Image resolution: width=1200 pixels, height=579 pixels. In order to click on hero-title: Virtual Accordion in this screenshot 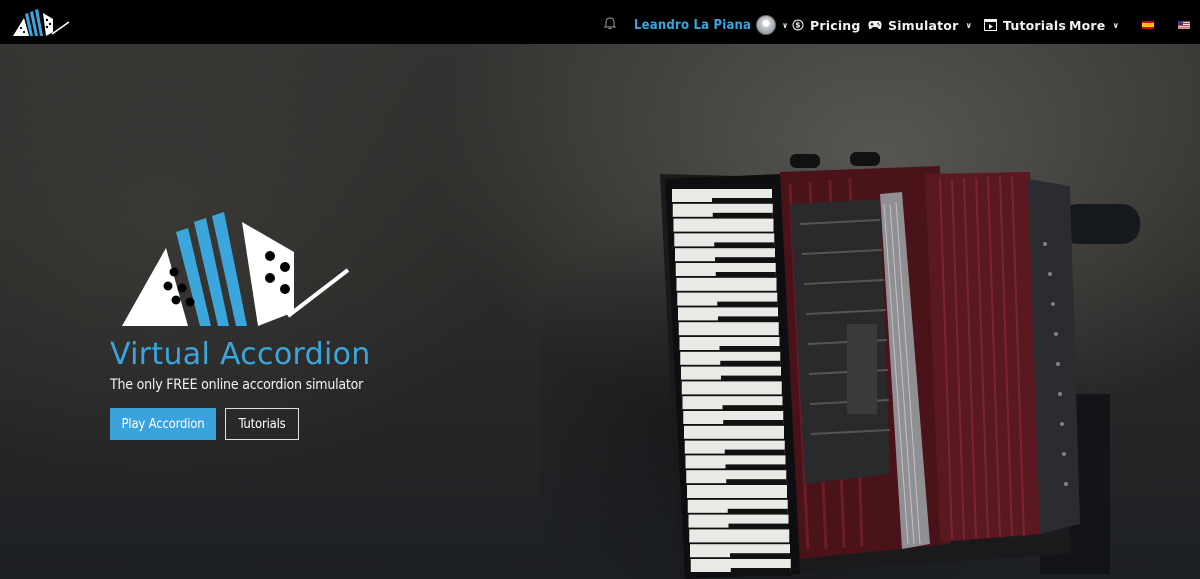, I will do `click(240, 354)`.